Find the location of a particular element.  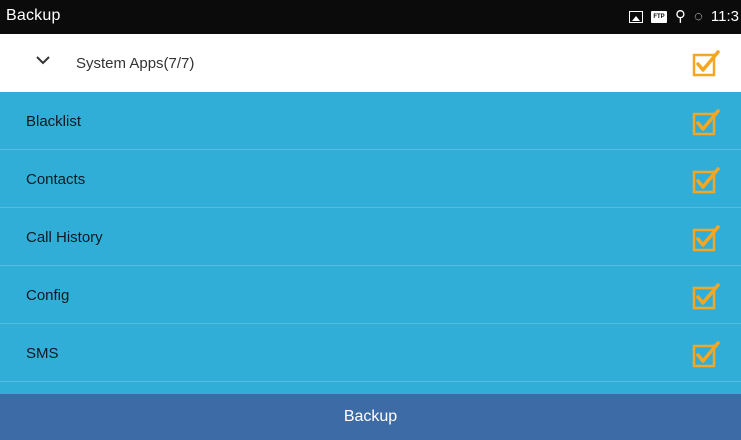

sync-icon: ◌ is located at coordinates (698, 16).